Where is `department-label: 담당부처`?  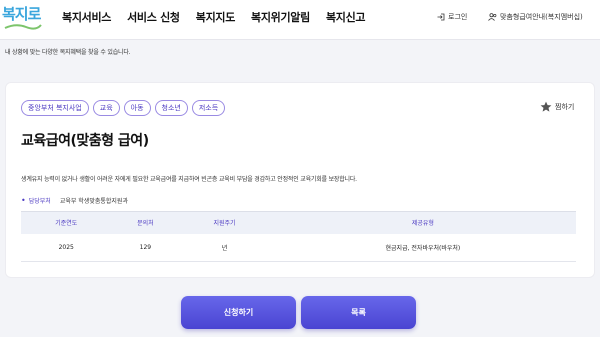
department-label: 담당부처 is located at coordinates (39, 201).